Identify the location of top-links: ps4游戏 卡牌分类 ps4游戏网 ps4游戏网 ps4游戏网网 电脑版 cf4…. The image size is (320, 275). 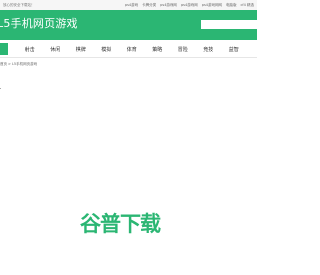
(189, 5).